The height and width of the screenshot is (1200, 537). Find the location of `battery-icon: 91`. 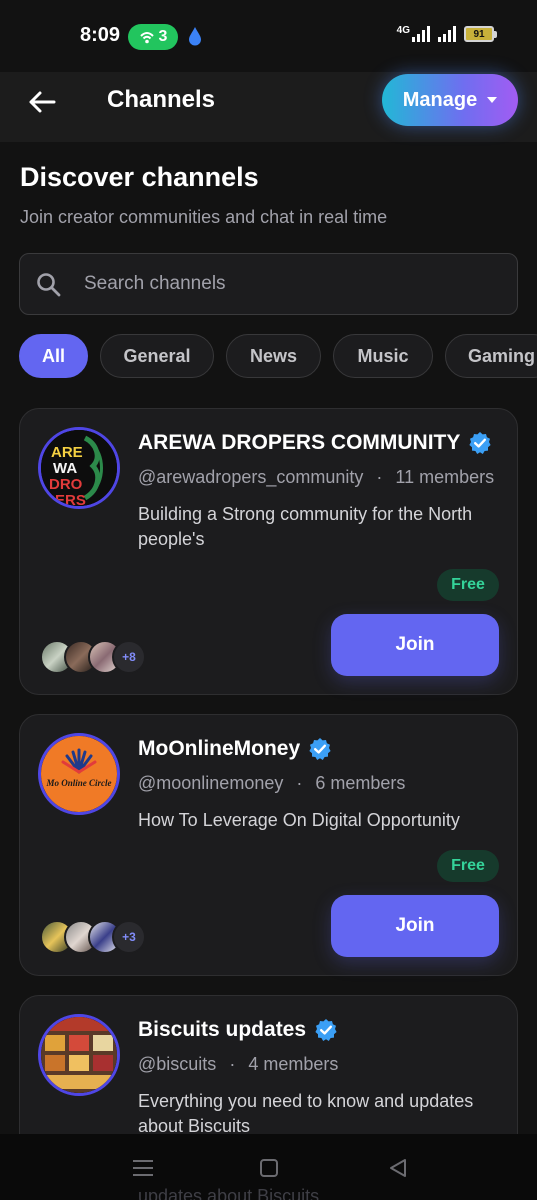

battery-icon: 91 is located at coordinates (480, 34).